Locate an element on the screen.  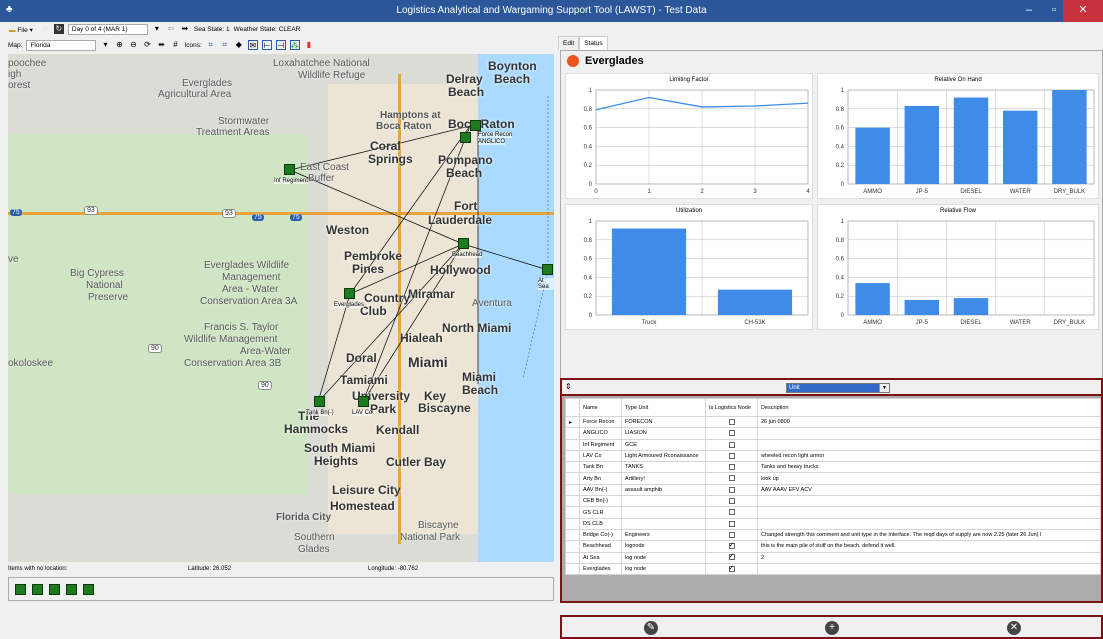
type-unit-cell: FORECON is located at coordinates (663, 422).